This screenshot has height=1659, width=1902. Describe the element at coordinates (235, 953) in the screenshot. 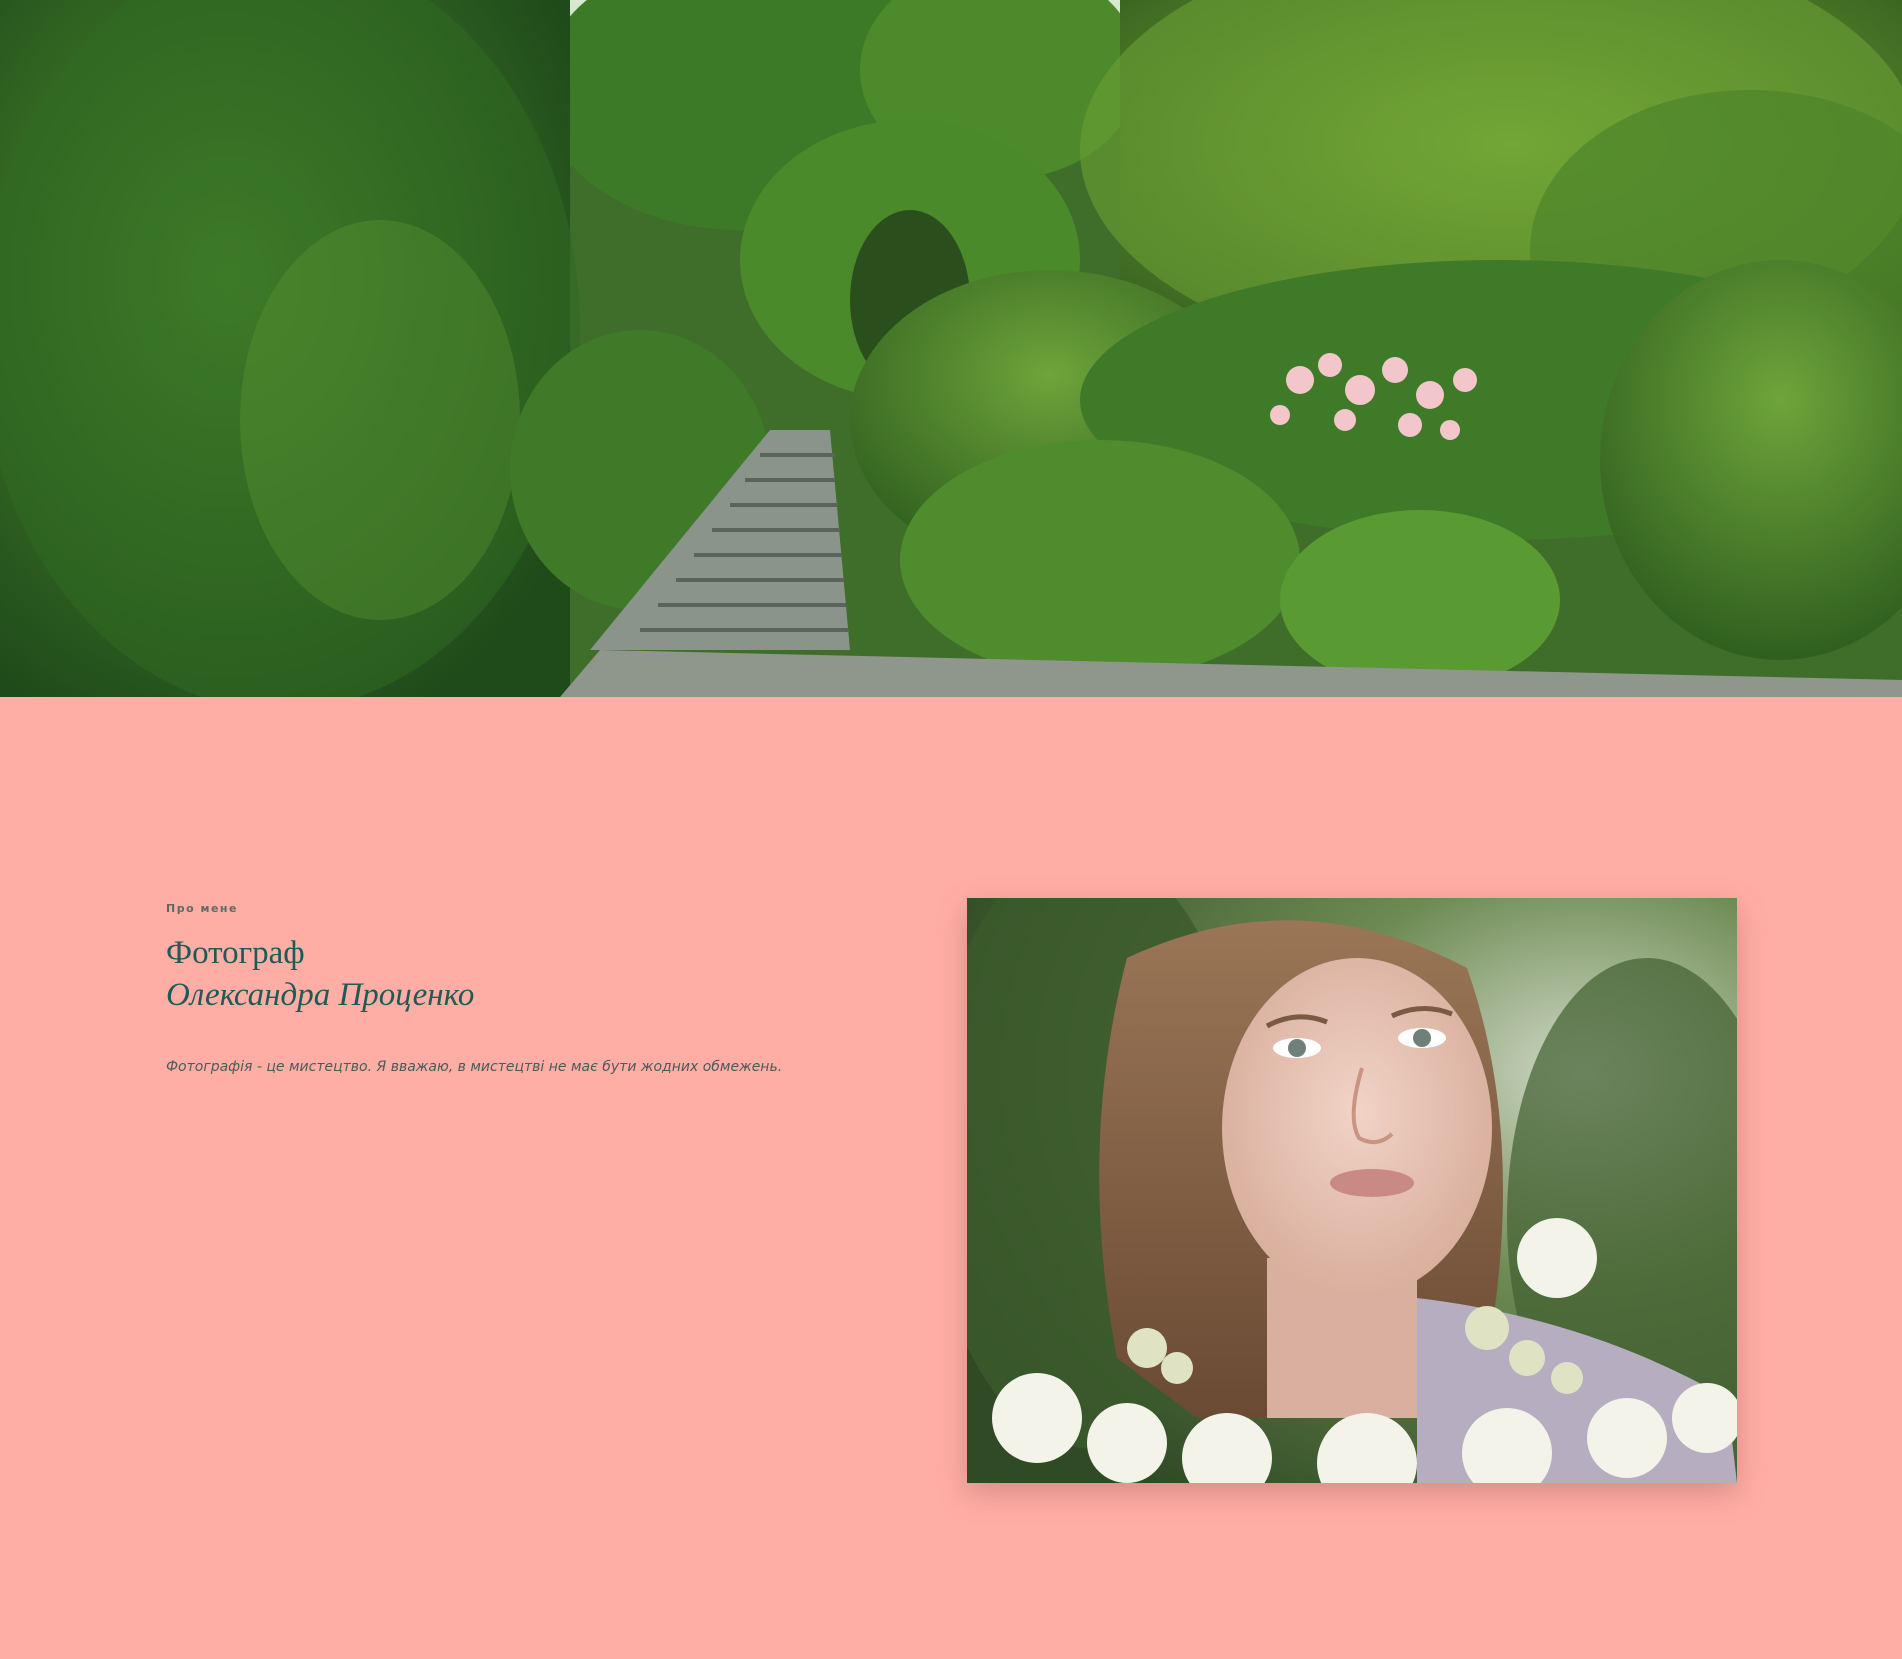

I see `title-profession: Фотограф` at that location.